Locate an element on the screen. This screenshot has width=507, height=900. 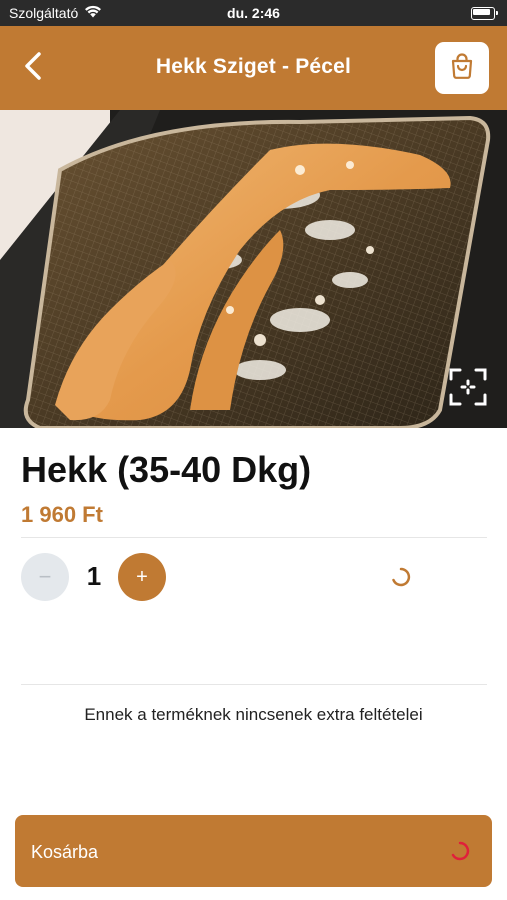
header-bar: Hekk Sziget - Pécel is located at coordinates (253, 68).